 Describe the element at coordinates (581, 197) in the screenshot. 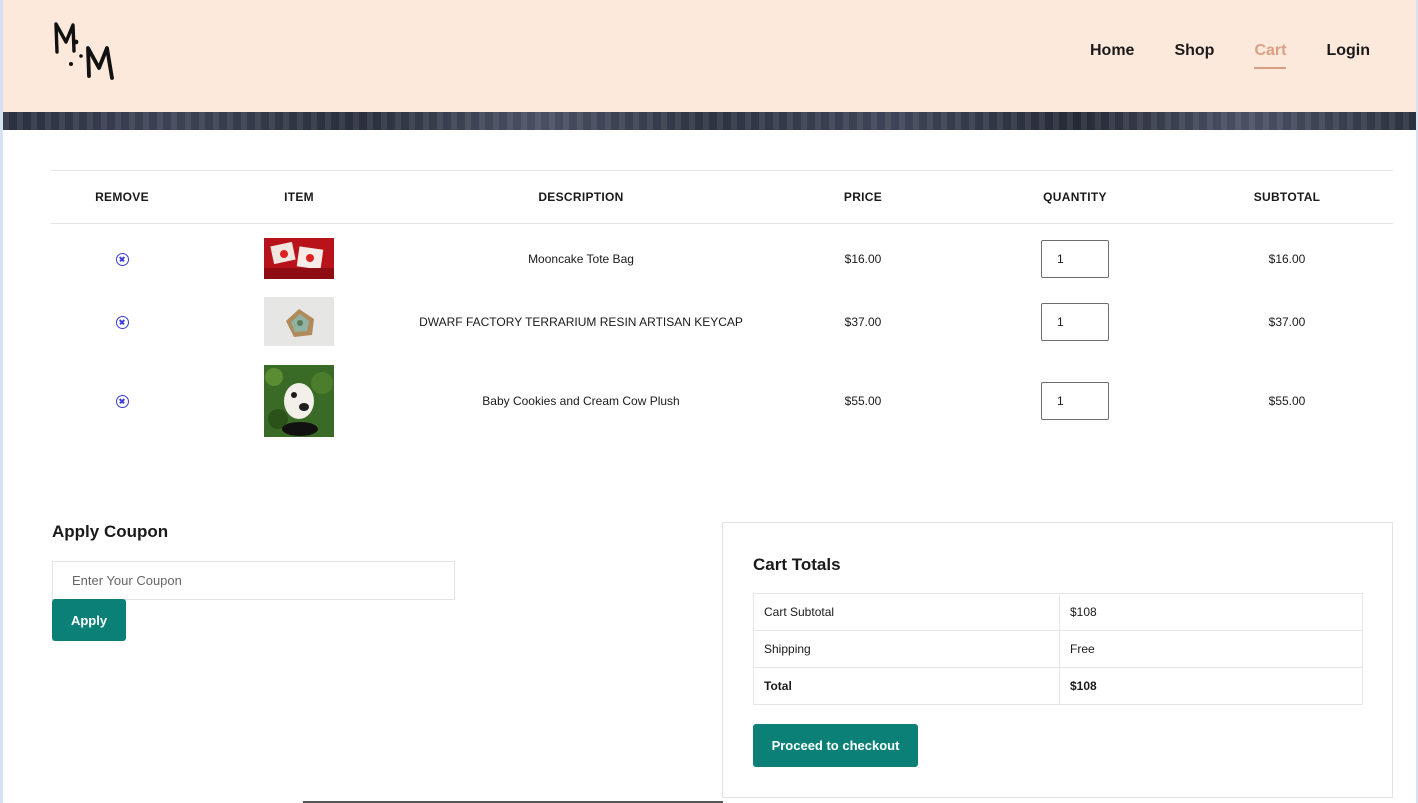

I see `header-description: DESCRIPTION` at that location.